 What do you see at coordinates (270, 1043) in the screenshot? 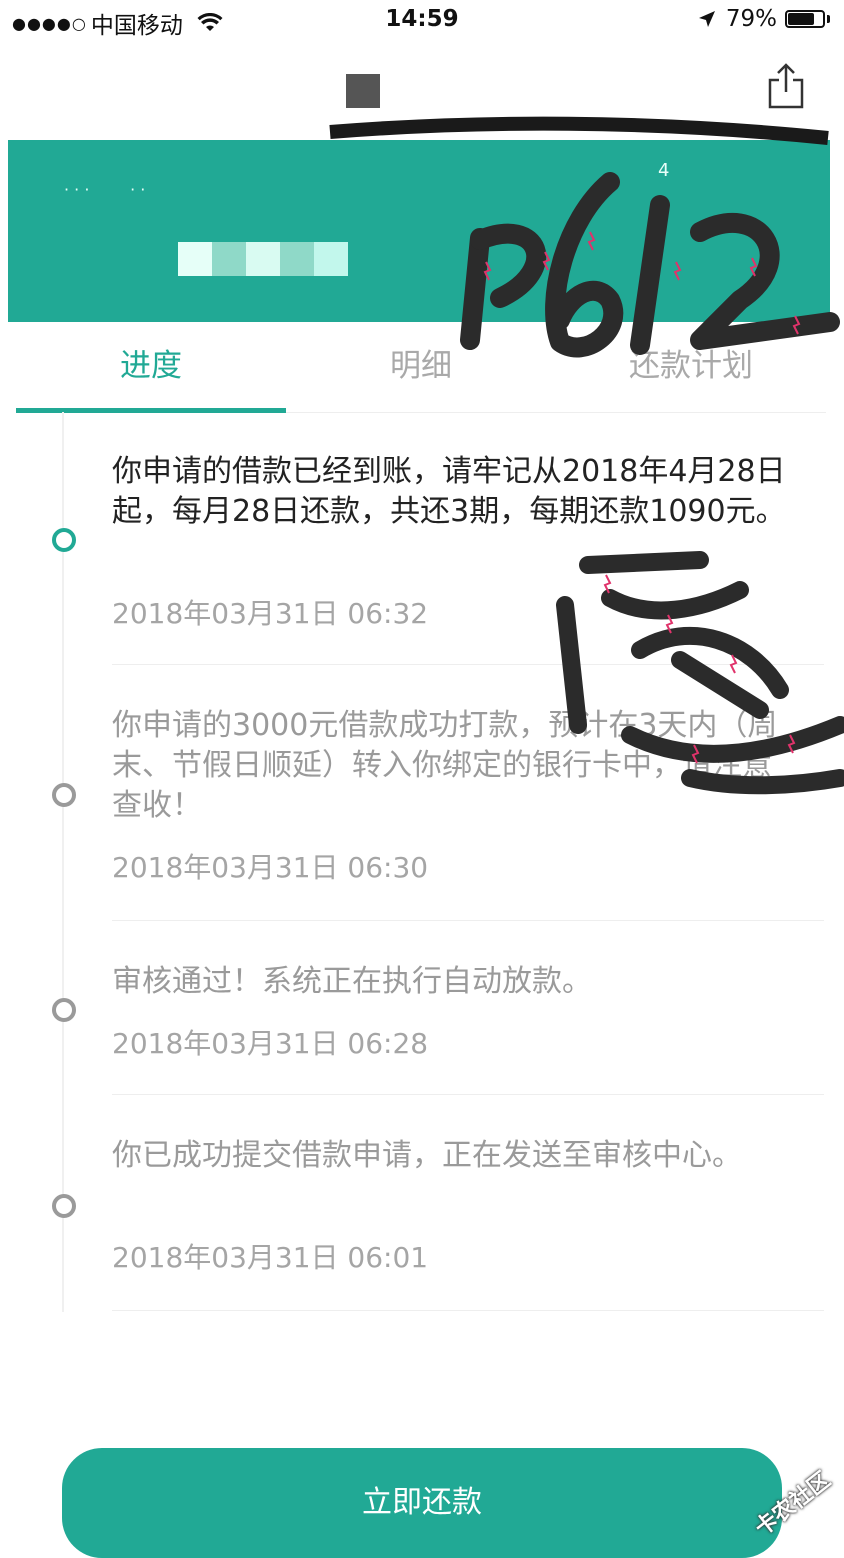
I see `event-time: 2018年03月31日 06:28` at bounding box center [270, 1043].